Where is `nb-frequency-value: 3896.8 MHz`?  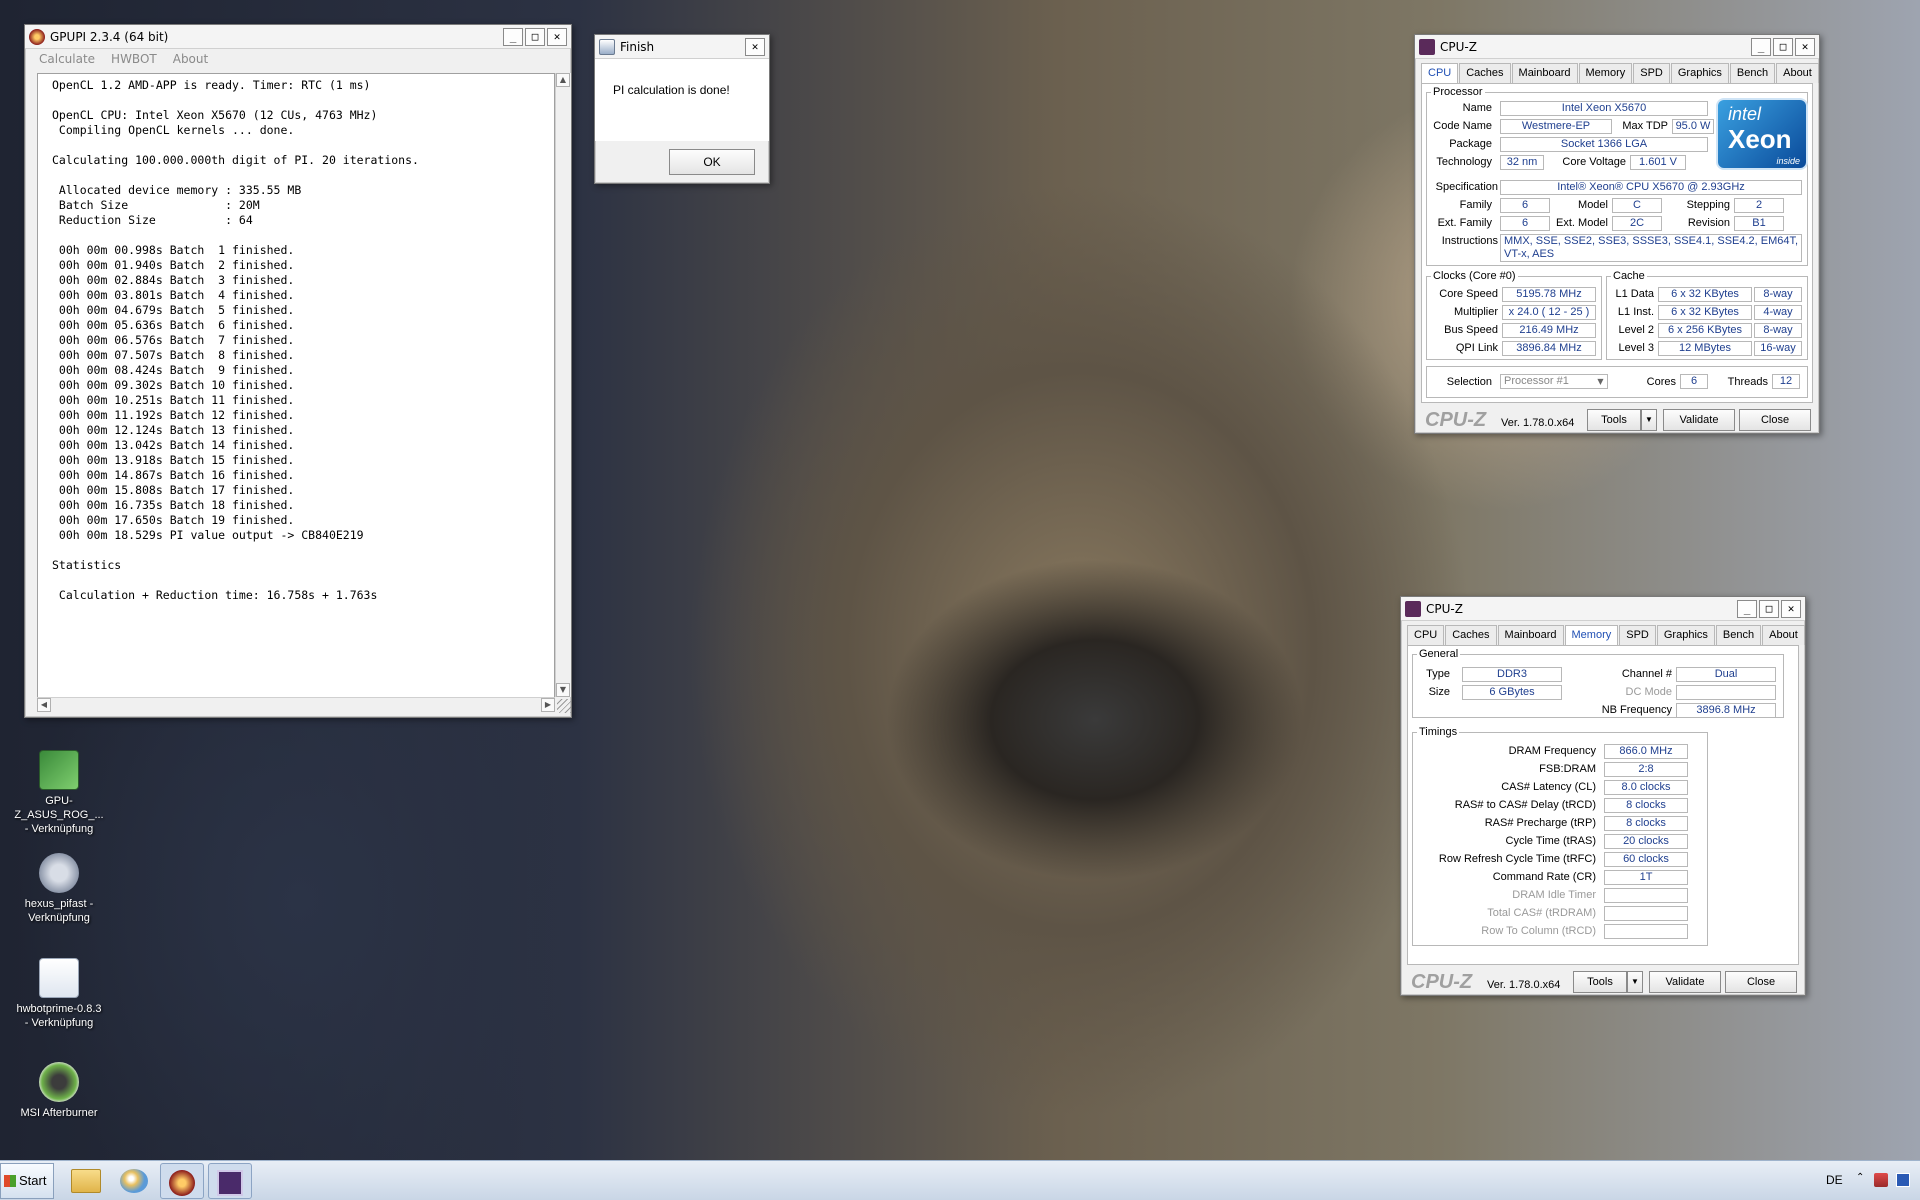 nb-frequency-value: 3896.8 MHz is located at coordinates (1726, 710).